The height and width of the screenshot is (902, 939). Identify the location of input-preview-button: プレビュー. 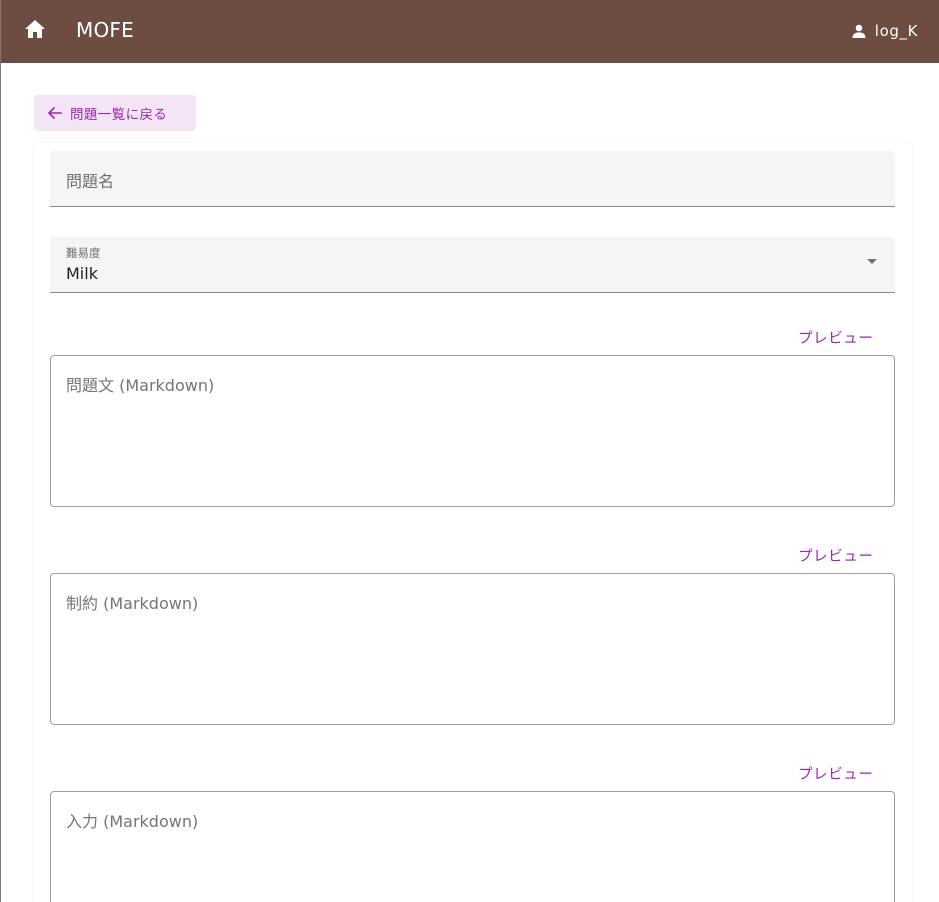
(836, 773).